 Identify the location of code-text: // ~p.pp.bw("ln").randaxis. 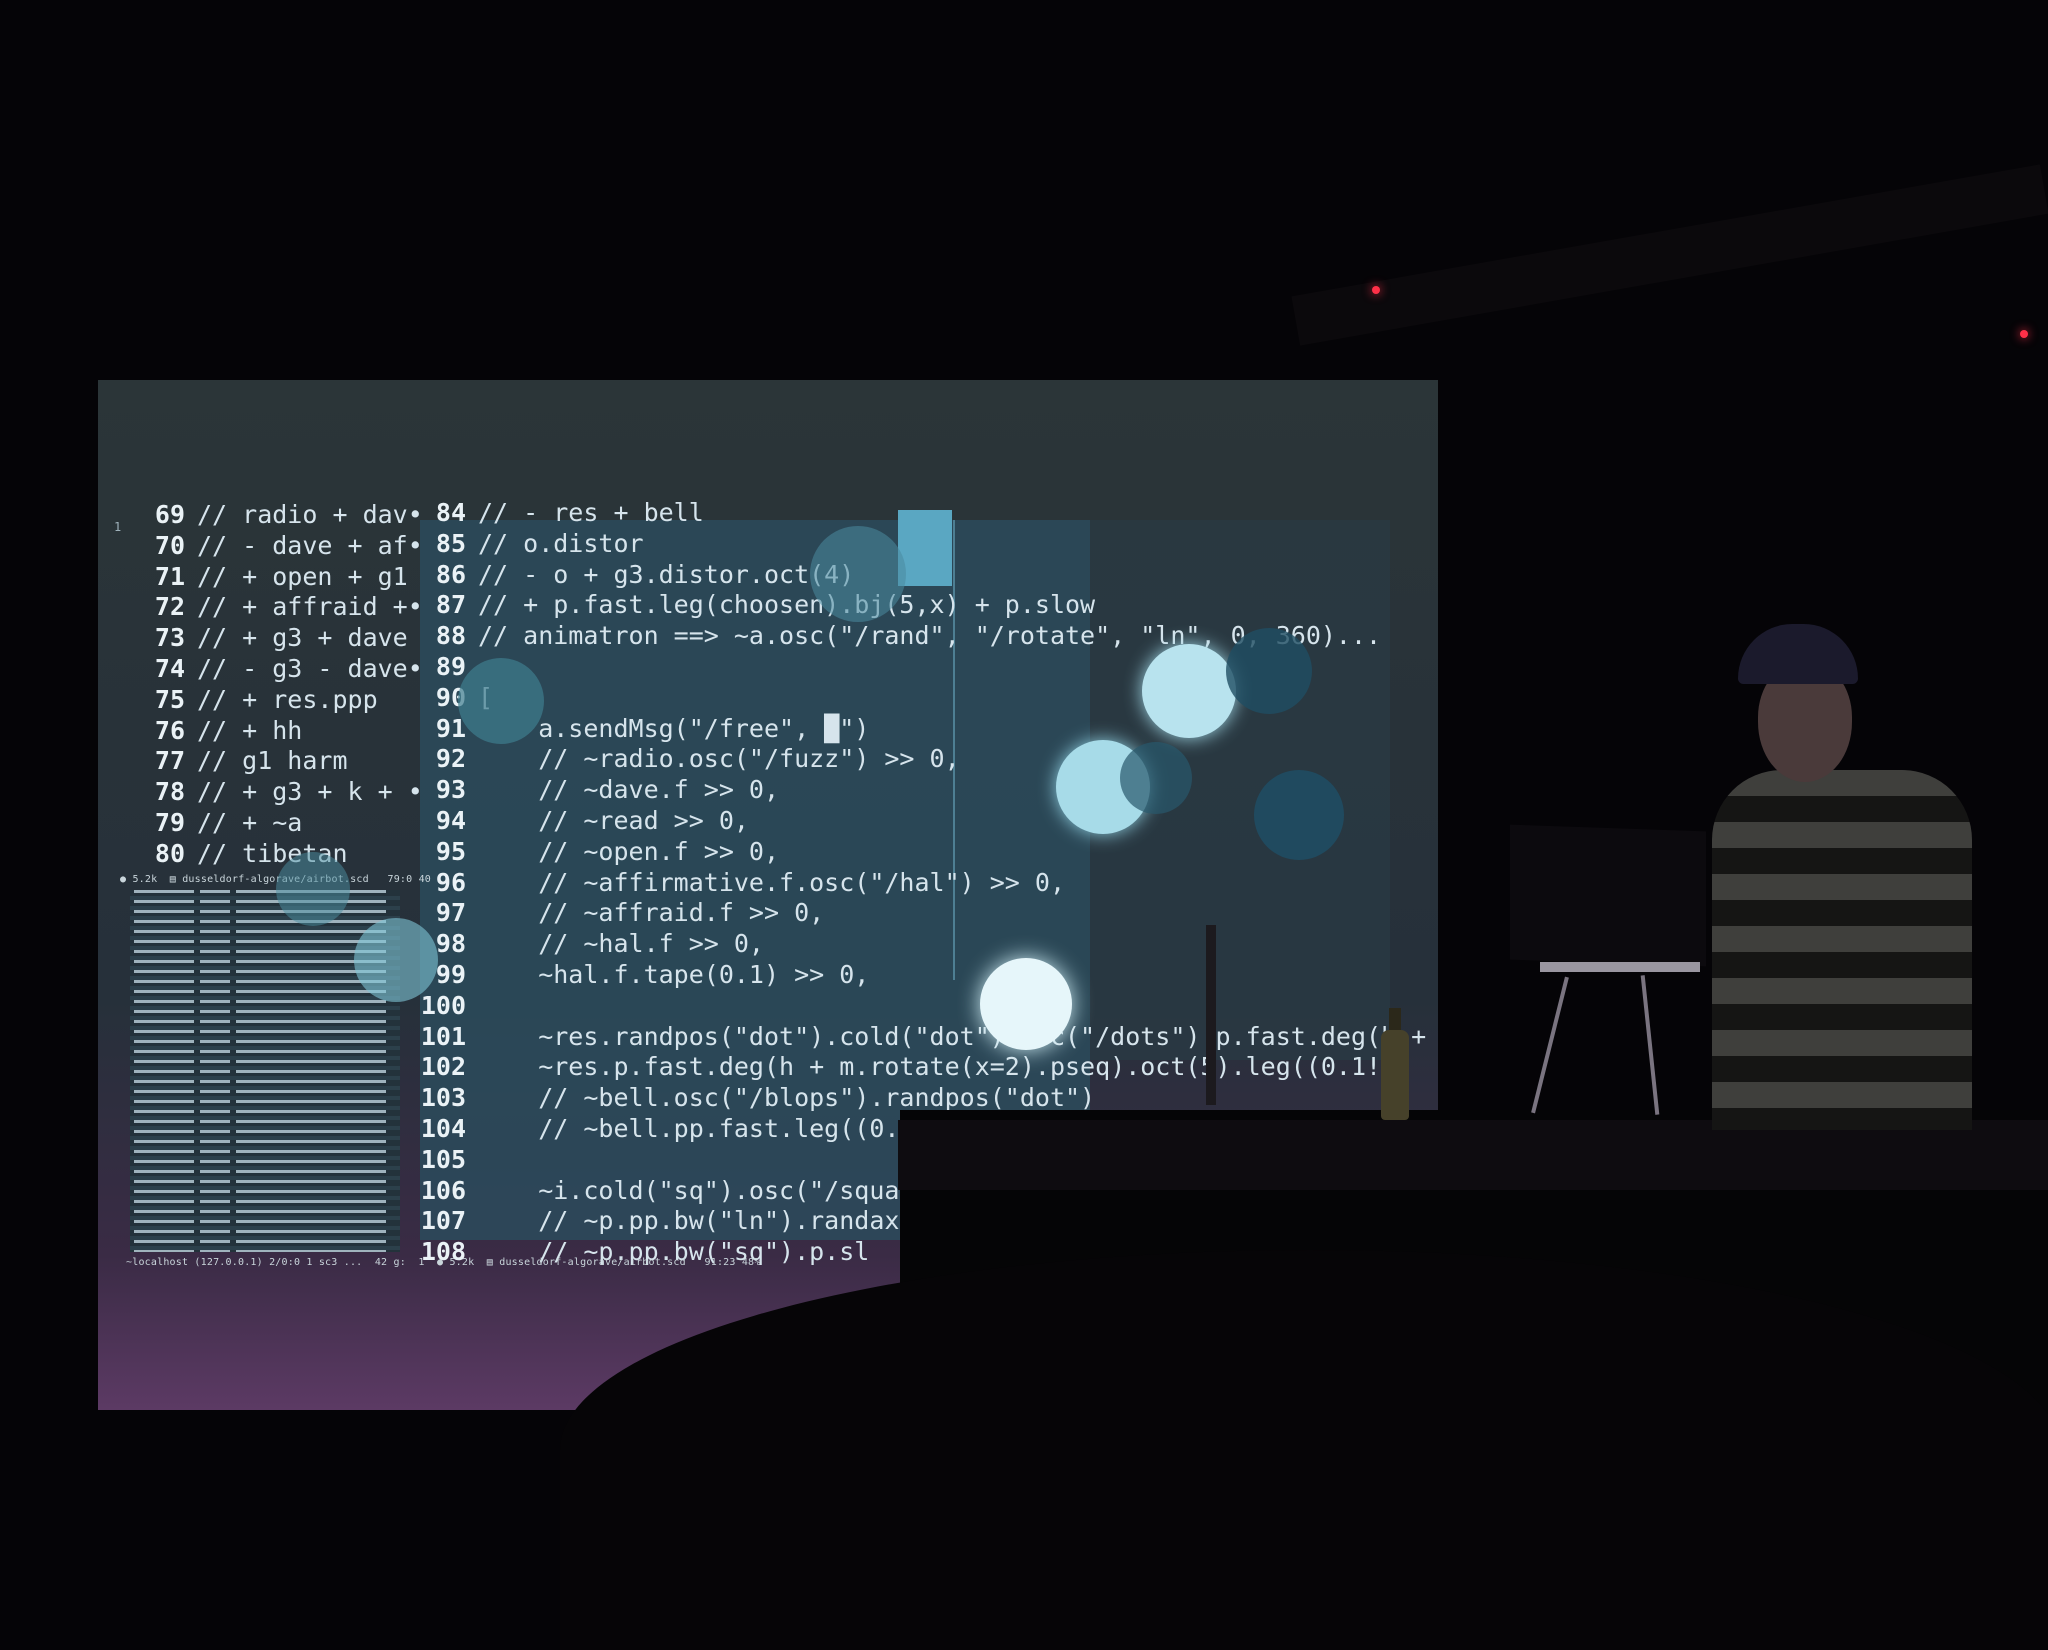
(704, 1221).